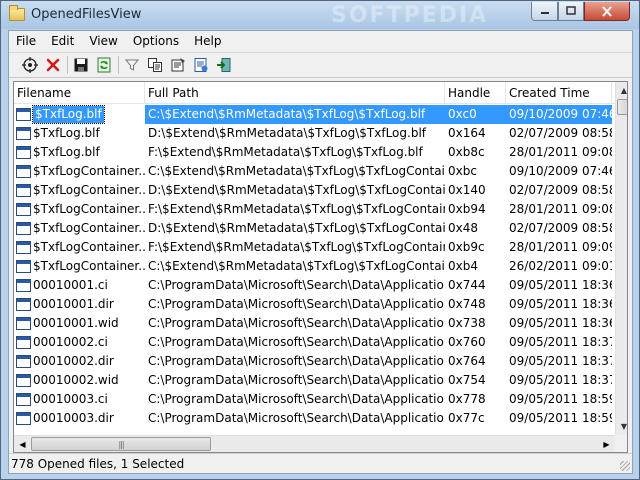  I want to click on properties-button, so click(178, 65).